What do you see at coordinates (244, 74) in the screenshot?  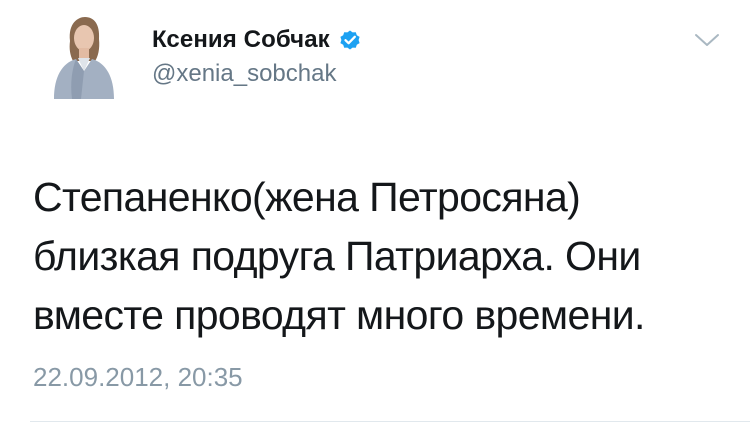 I see `author-handle: @xenia_sobchak` at bounding box center [244, 74].